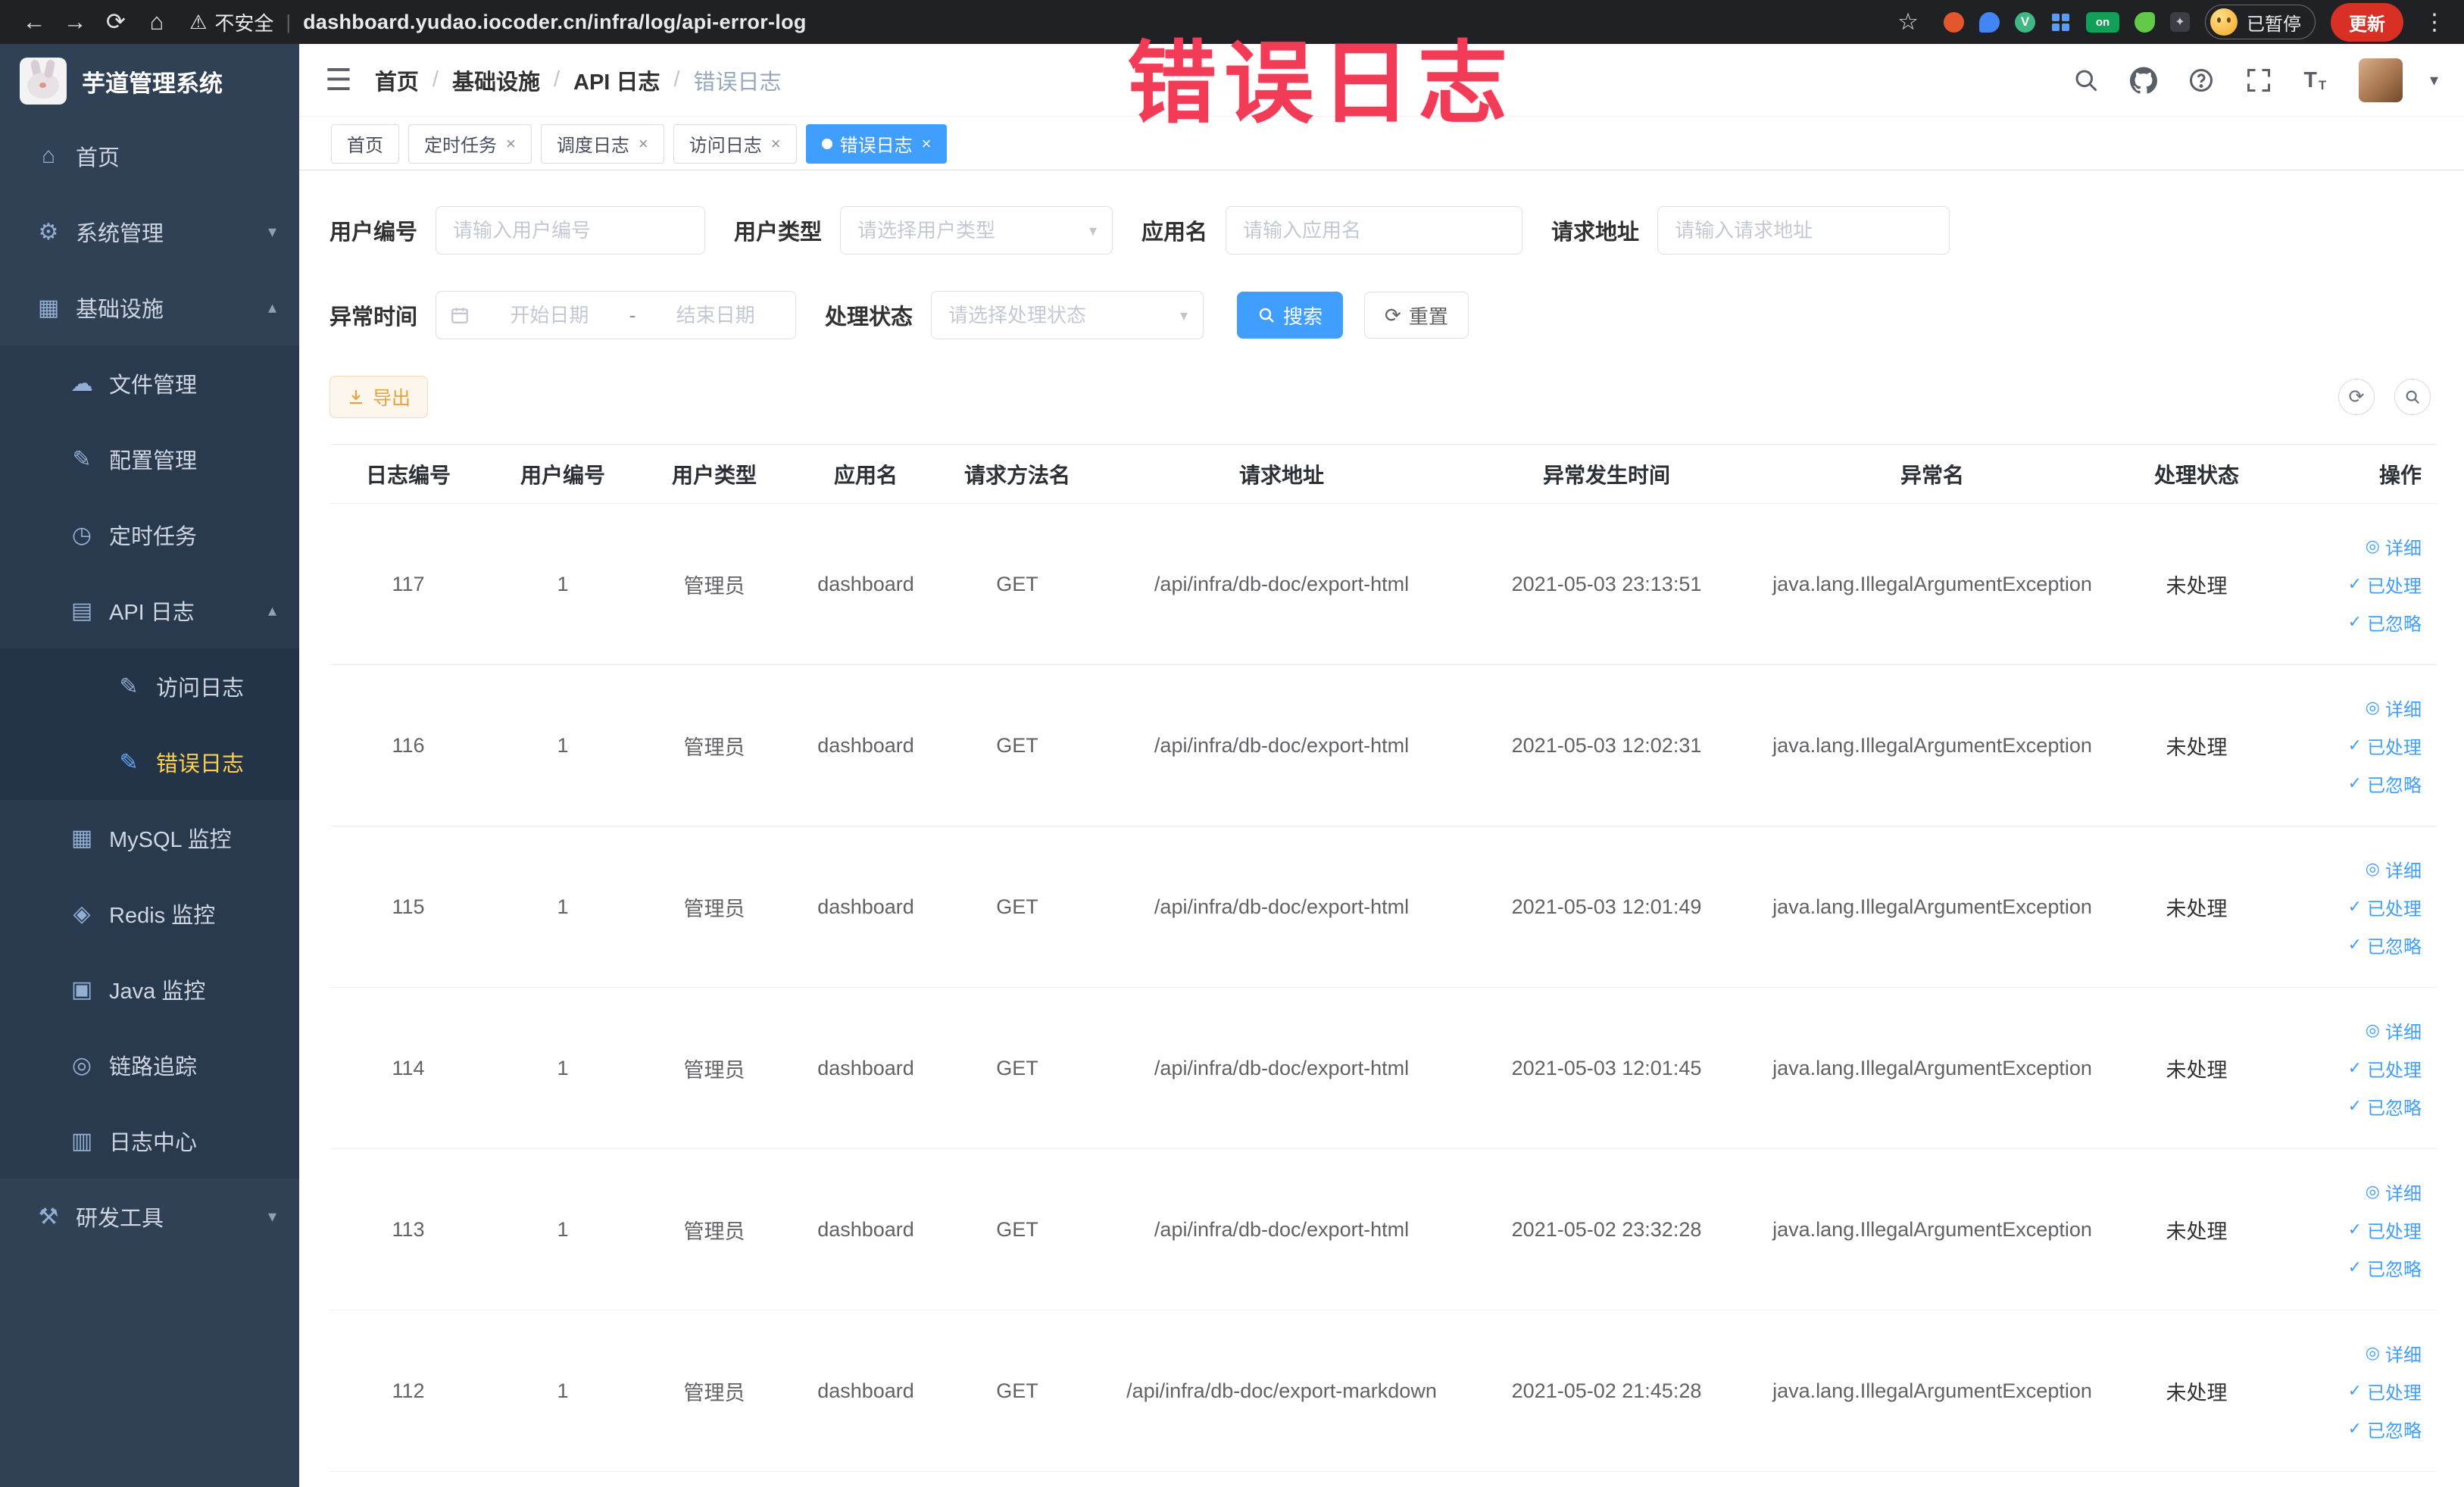 The width and height of the screenshot is (2464, 1487). What do you see at coordinates (1989, 22) in the screenshot?
I see `extension-icon-drop` at bounding box center [1989, 22].